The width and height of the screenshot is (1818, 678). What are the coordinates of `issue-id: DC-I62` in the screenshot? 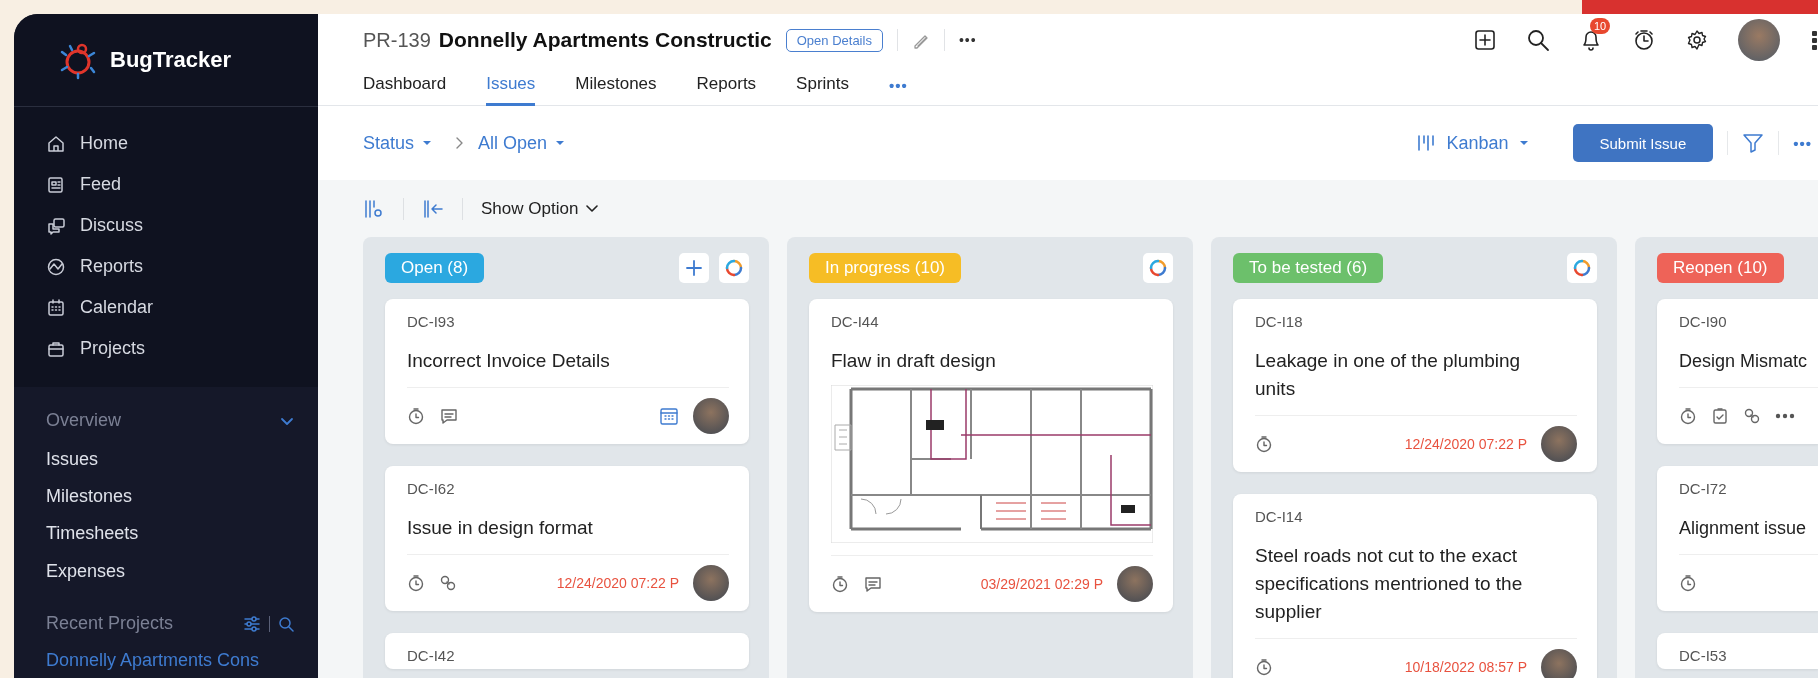 It's located at (431, 489).